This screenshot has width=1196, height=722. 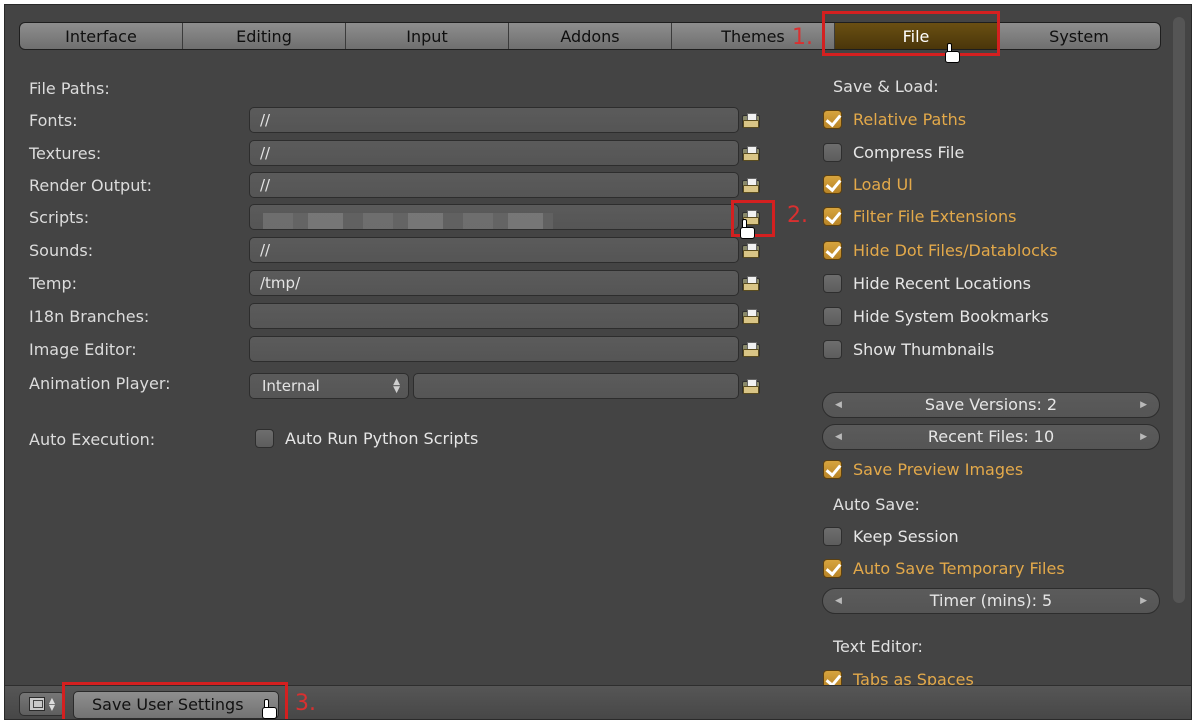 What do you see at coordinates (876, 504) in the screenshot?
I see `auto-save-heading: Auto Save:` at bounding box center [876, 504].